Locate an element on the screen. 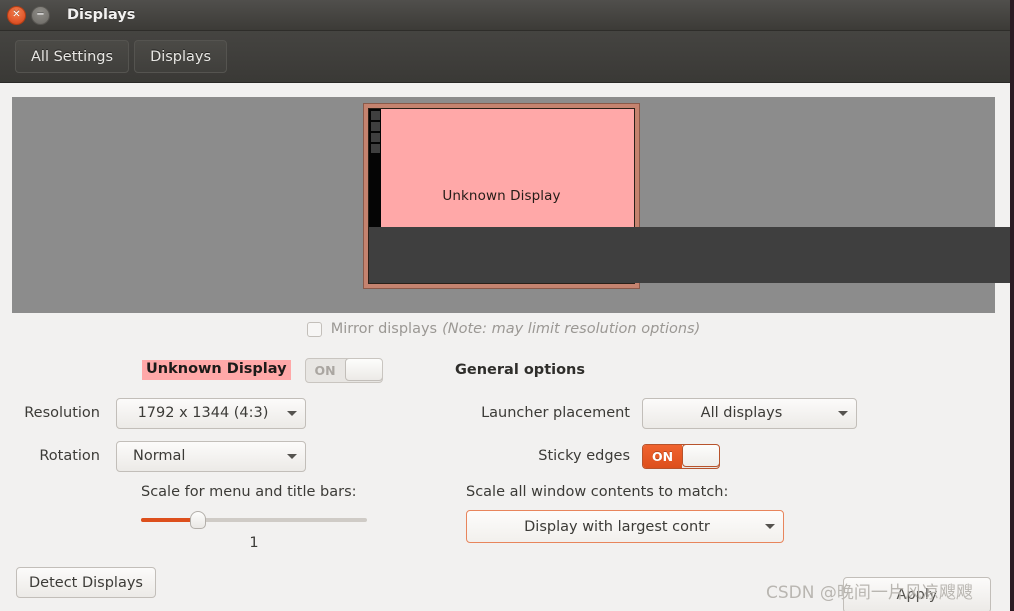  apply-button: Apply is located at coordinates (917, 594).